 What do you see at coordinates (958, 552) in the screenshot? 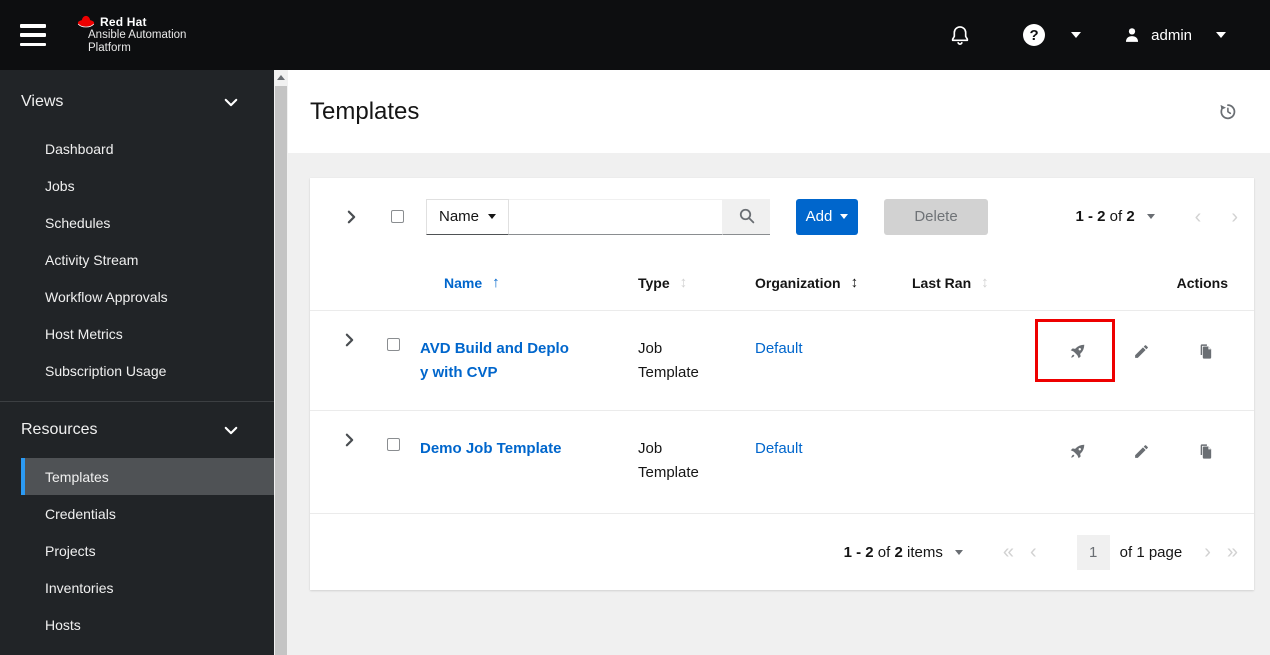
I see `per-page-caret-icon` at bounding box center [958, 552].